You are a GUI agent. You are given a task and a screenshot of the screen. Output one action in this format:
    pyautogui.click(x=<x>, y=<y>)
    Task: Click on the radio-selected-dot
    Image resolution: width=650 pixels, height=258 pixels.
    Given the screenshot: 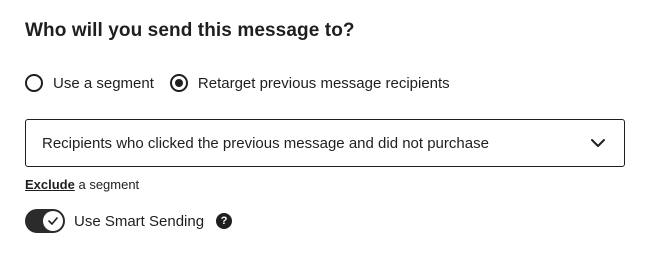 What is the action you would take?
    pyautogui.click(x=178, y=83)
    